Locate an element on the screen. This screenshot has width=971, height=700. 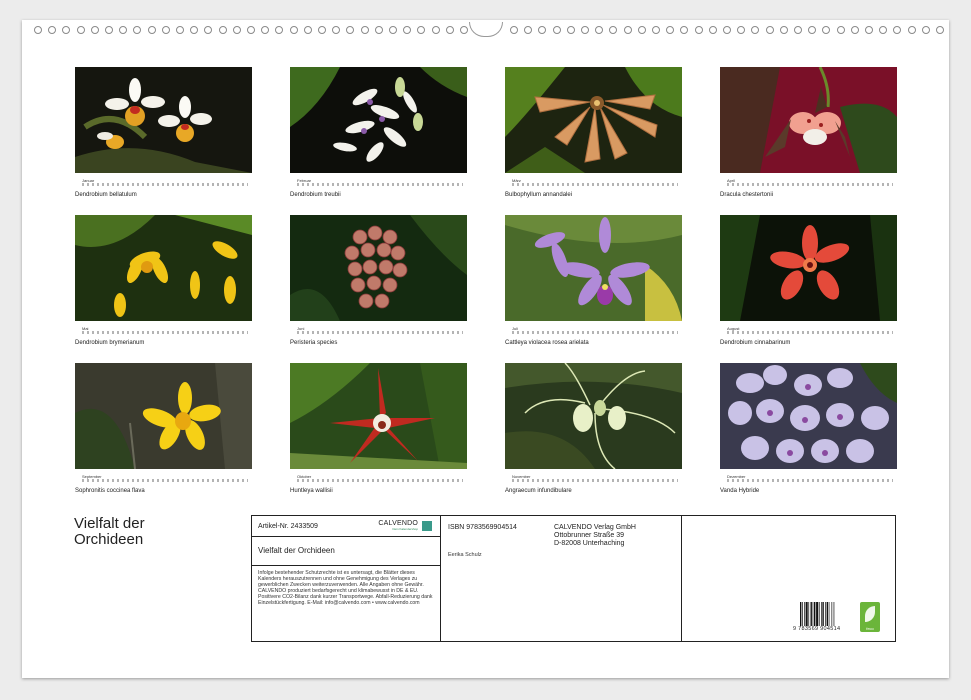
brand-tagline: Dein Kalendershop is located at coordinates (405, 529).